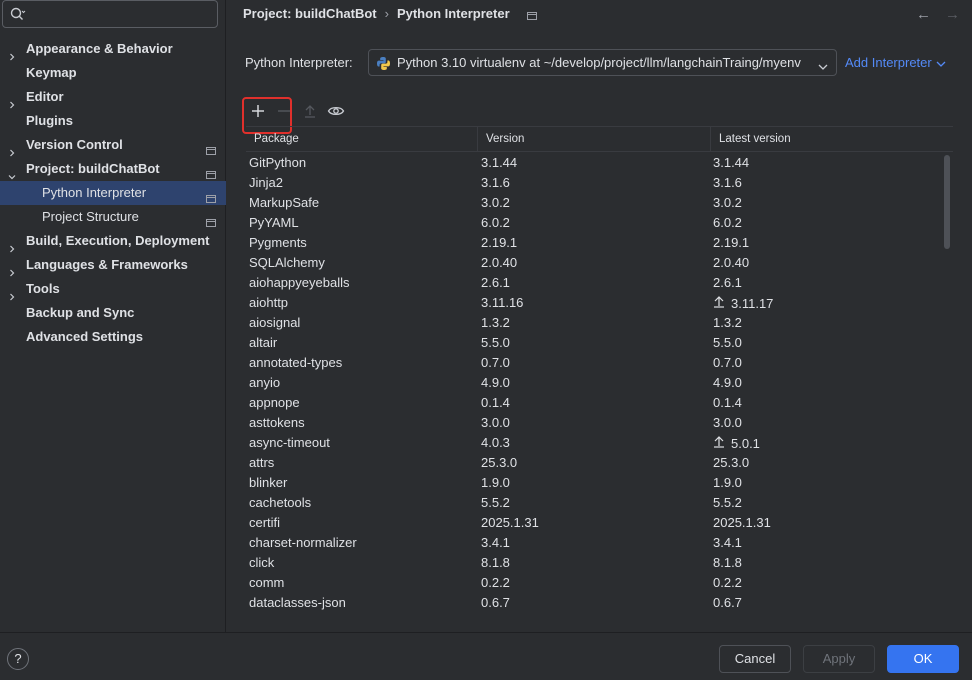 The width and height of the screenshot is (972, 680). What do you see at coordinates (113, 97) in the screenshot?
I see `sidebar-item: Editor` at bounding box center [113, 97].